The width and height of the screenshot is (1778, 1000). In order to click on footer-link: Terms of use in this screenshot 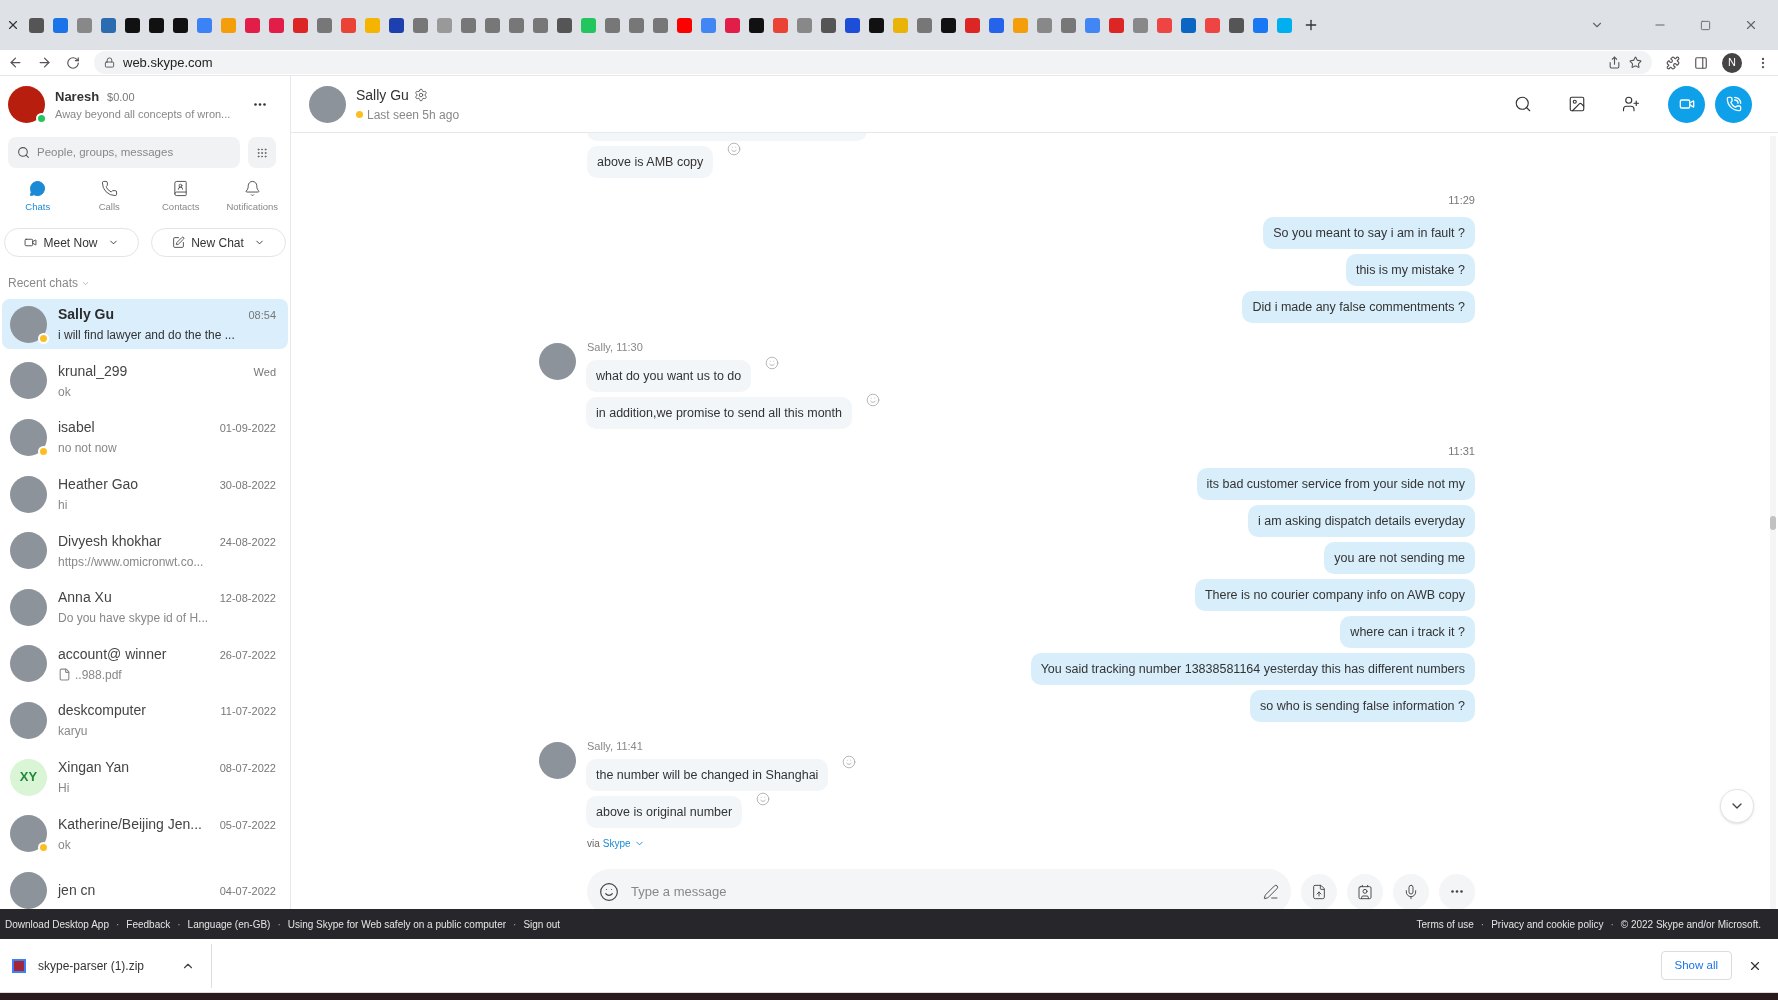, I will do `click(1445, 924)`.